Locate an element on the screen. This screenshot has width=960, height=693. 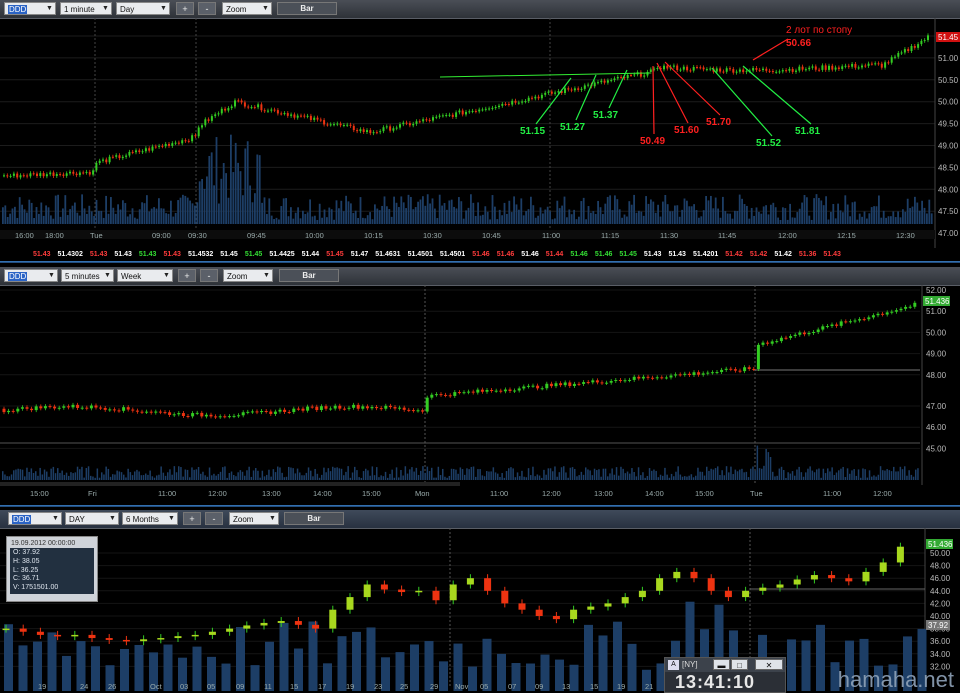
zoom-select-1: Zoom ▼ is located at coordinates (247, 8).